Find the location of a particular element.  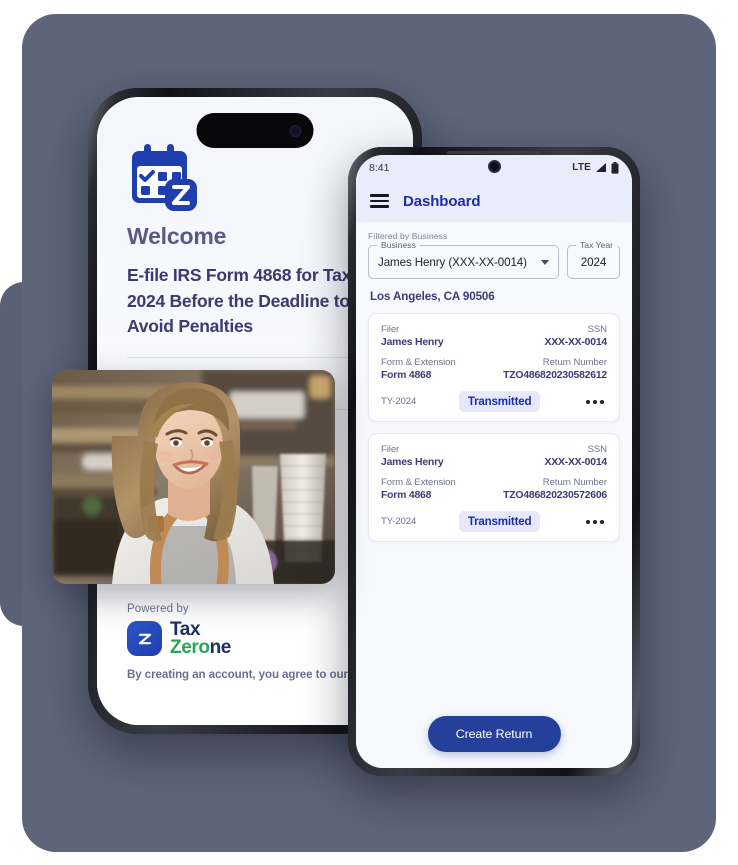

return-number-value: TZO486820230582612 is located at coordinates (555, 375).